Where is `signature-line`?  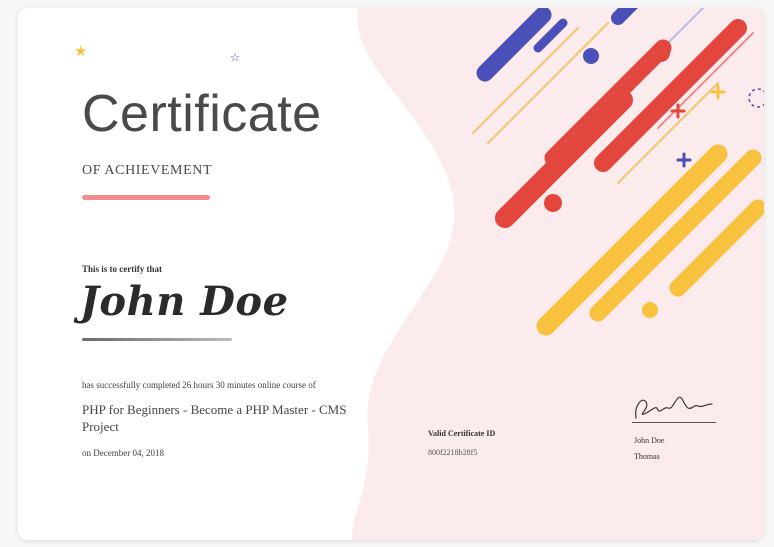 signature-line is located at coordinates (674, 422).